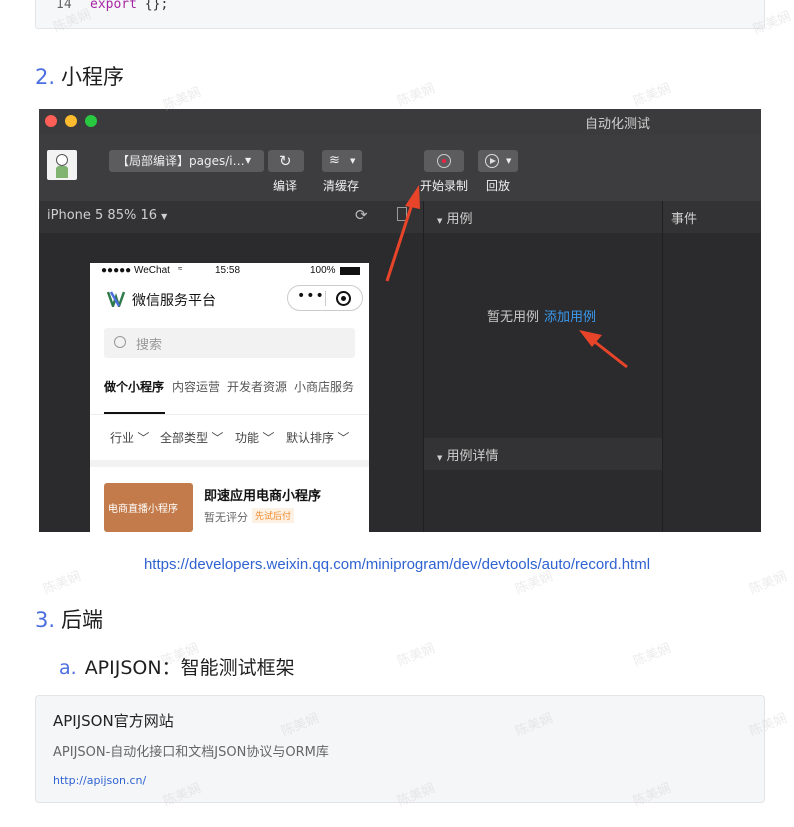 Image resolution: width=794 pixels, height=827 pixels. I want to click on subsection-number: a., so click(68, 668).